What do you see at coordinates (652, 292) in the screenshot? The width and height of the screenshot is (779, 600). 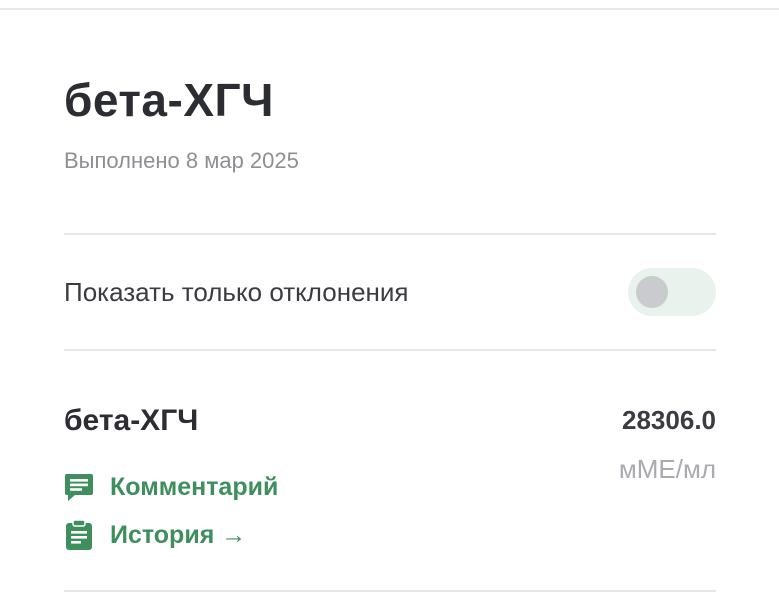 I see `toggle-knob` at bounding box center [652, 292].